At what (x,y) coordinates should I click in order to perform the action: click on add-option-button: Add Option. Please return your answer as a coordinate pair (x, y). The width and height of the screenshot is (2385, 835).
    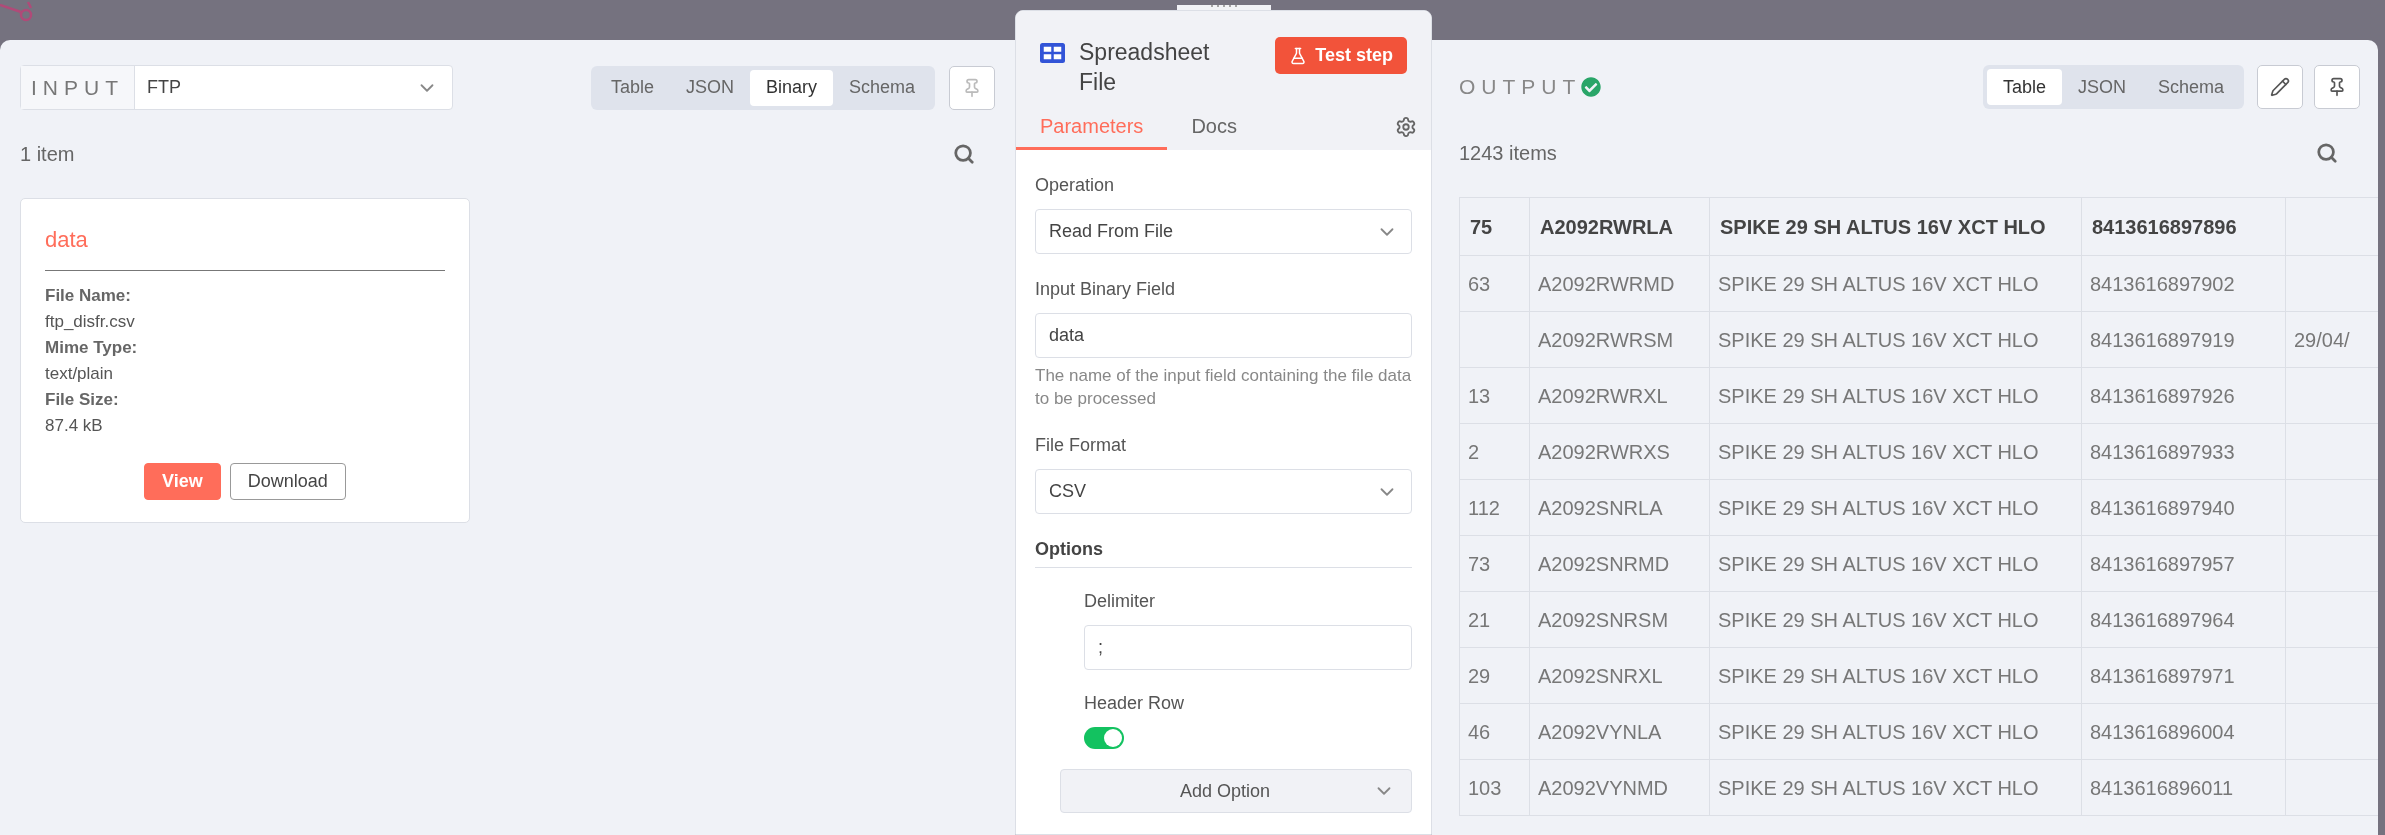
    Looking at the image, I should click on (1236, 791).